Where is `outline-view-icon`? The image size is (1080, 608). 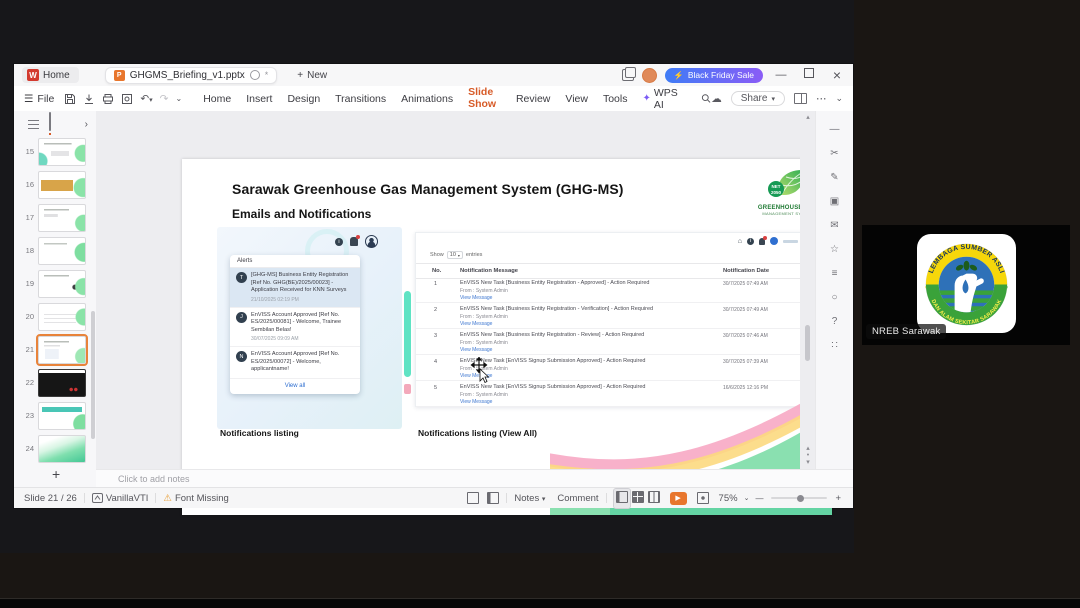
outline-view-icon is located at coordinates (33, 124).